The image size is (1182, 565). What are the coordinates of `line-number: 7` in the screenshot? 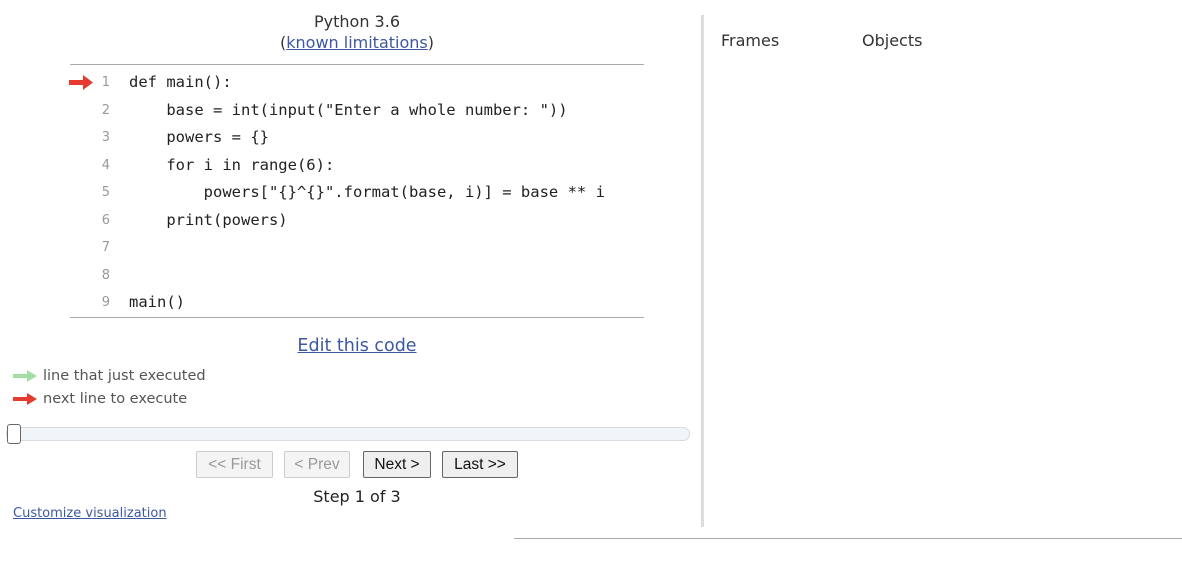 It's located at (105, 247).